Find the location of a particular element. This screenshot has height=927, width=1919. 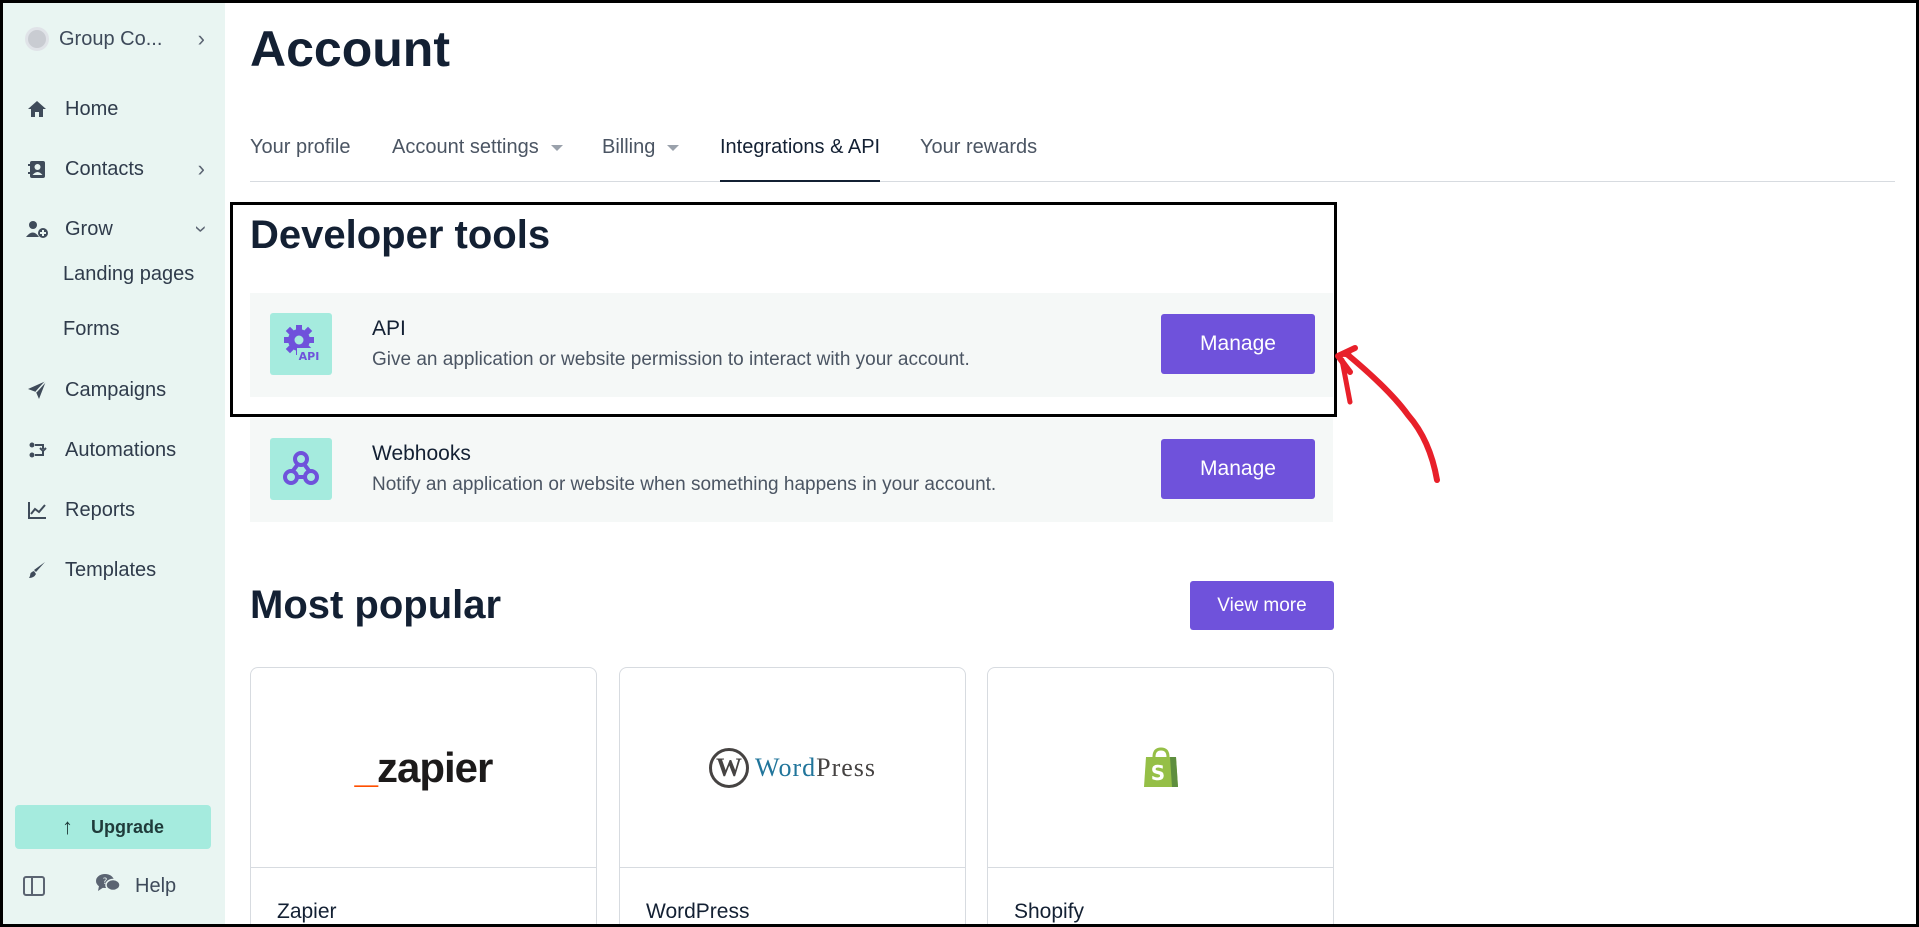

shopify-logo: S is located at coordinates (1160, 768).